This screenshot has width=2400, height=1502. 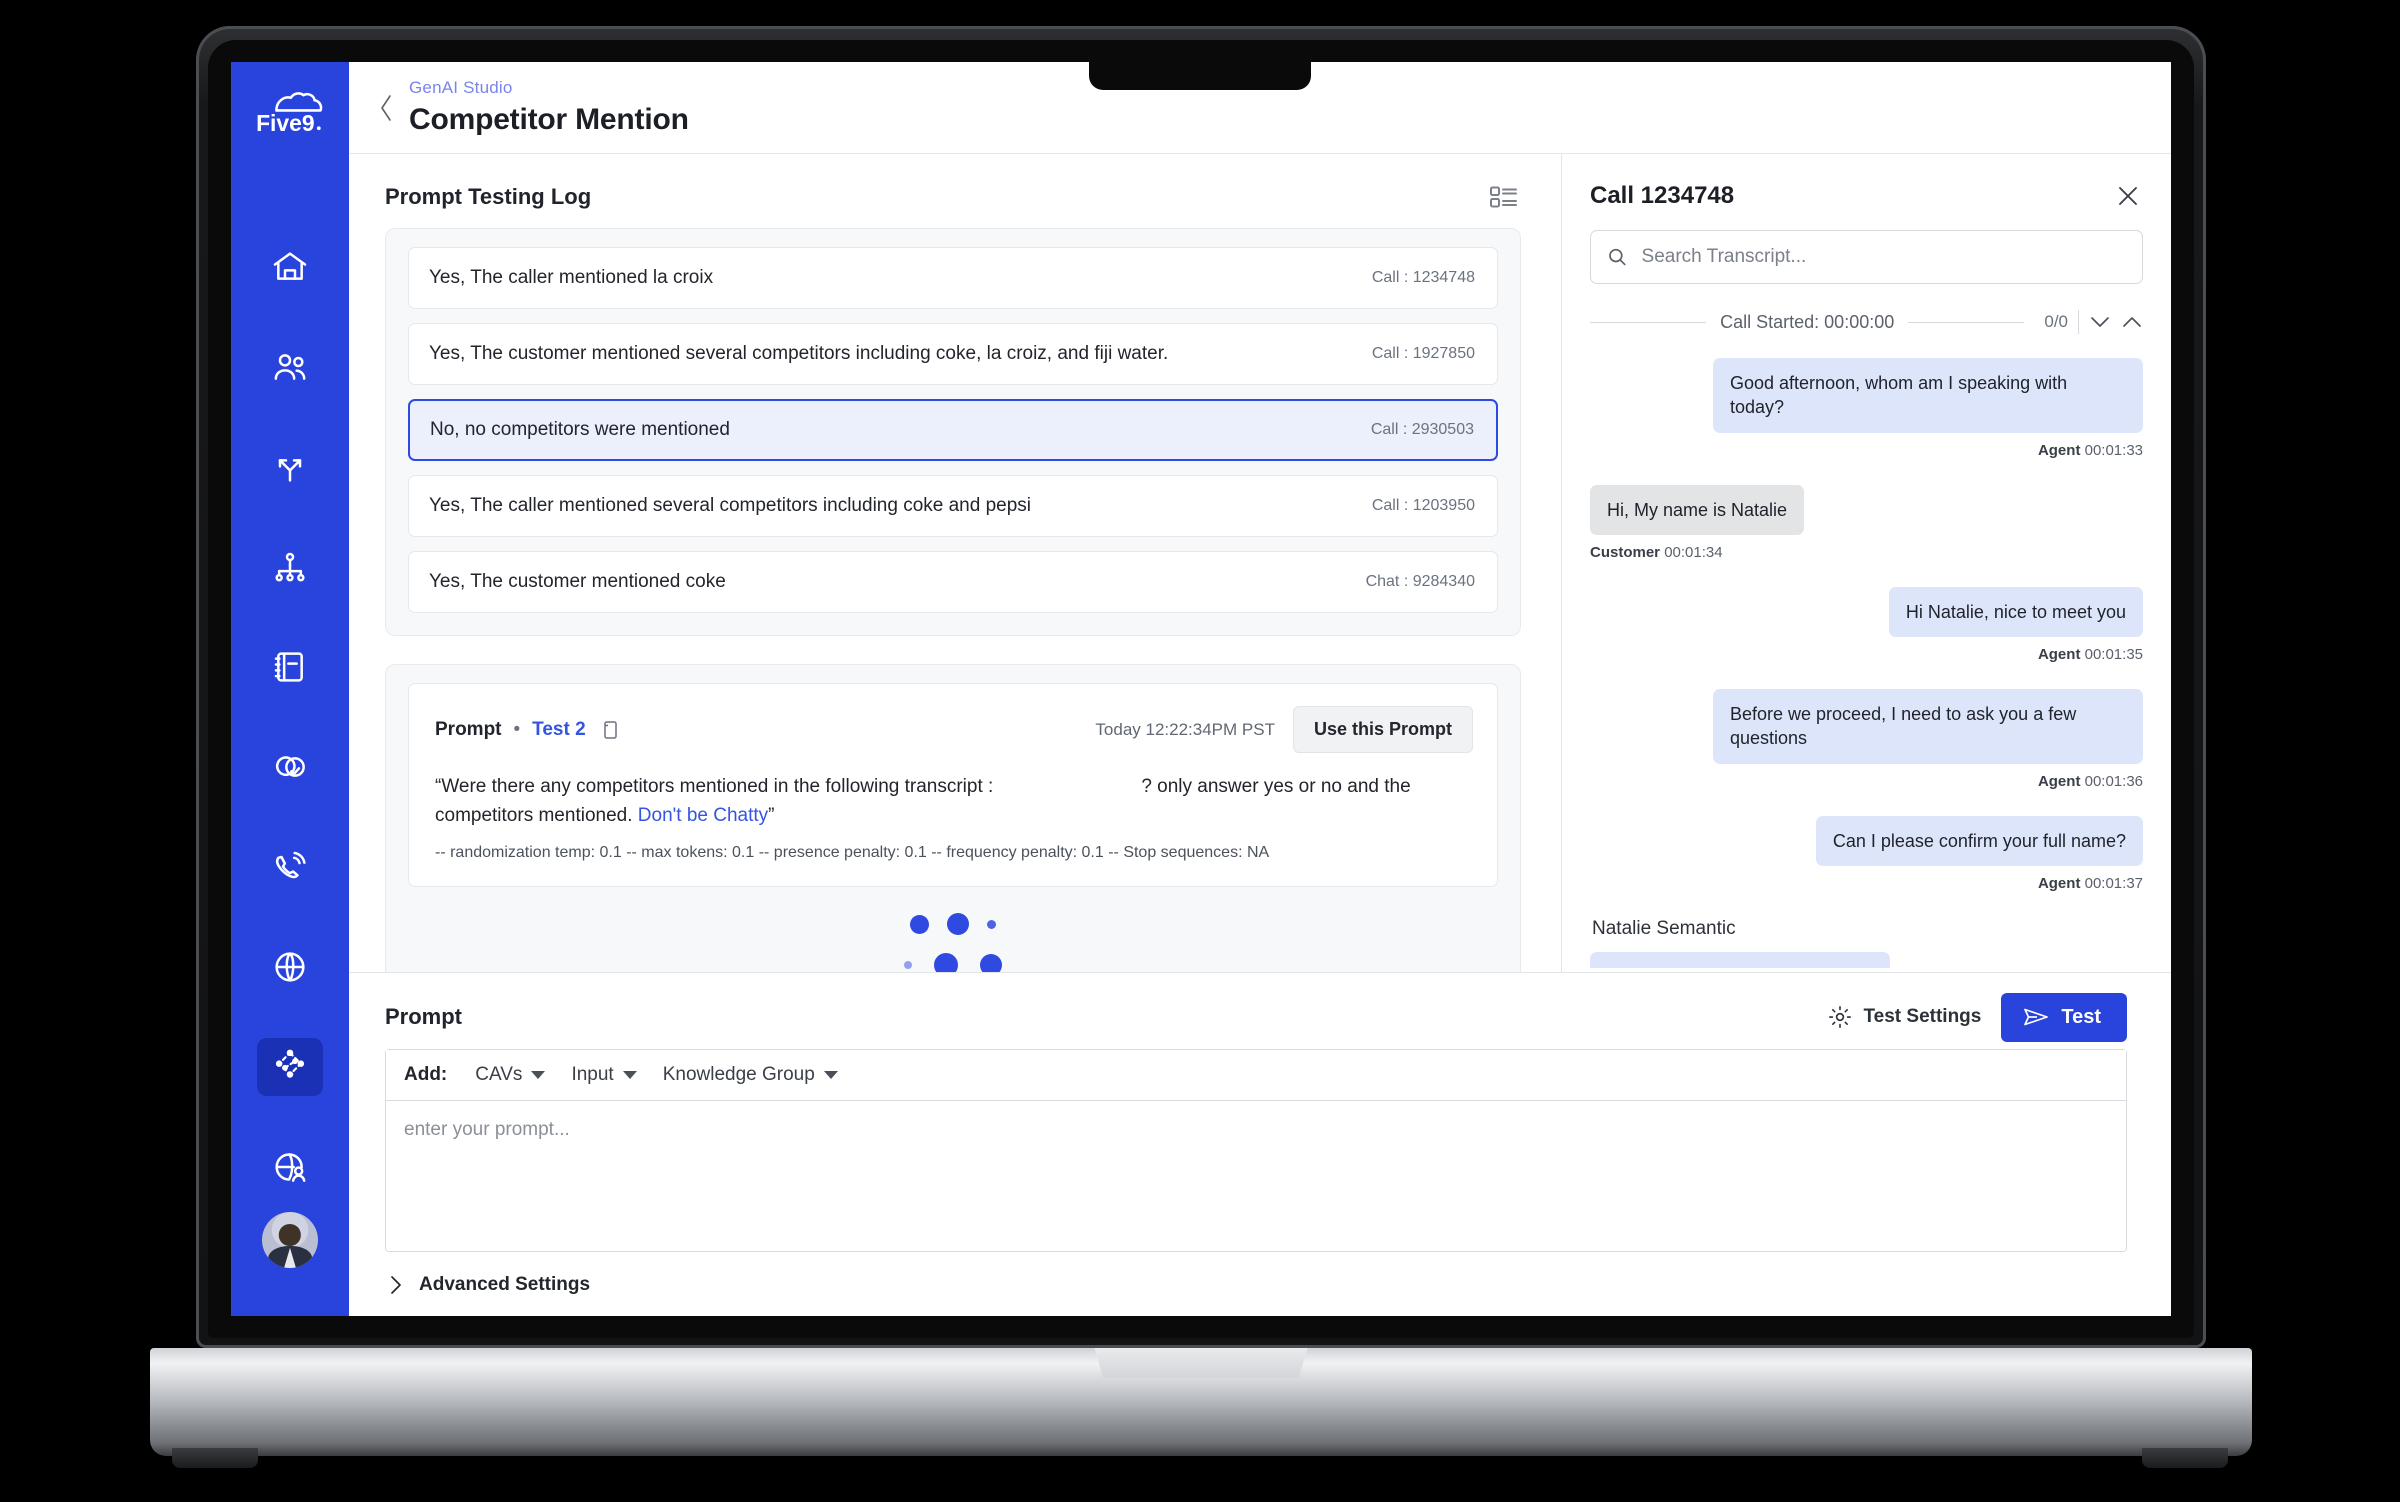 I want to click on message-meta: Customer 00:01:34, so click(x=1656, y=552).